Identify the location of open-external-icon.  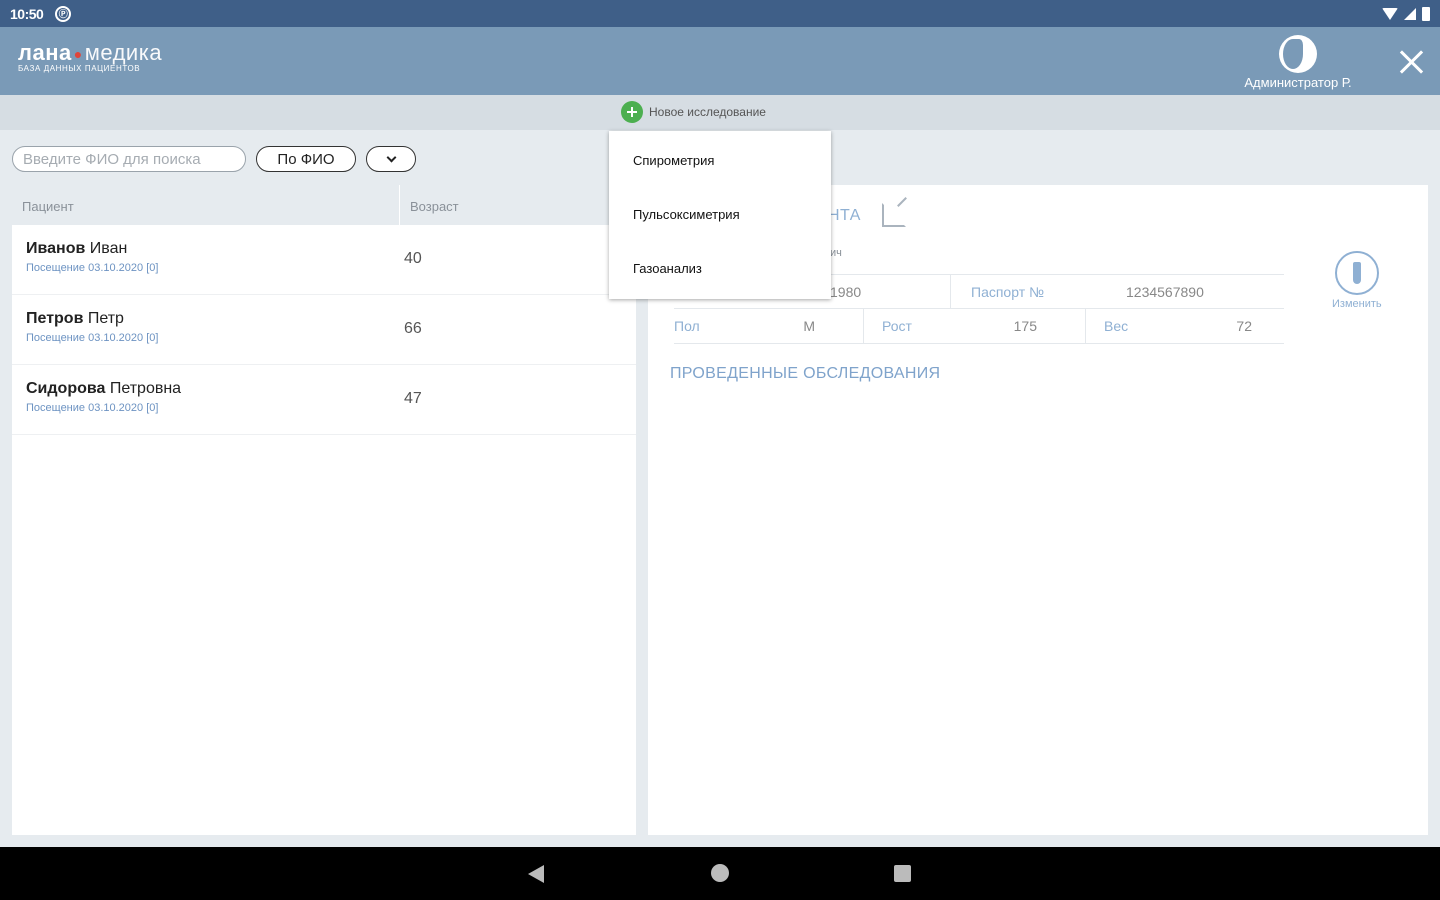
(894, 215).